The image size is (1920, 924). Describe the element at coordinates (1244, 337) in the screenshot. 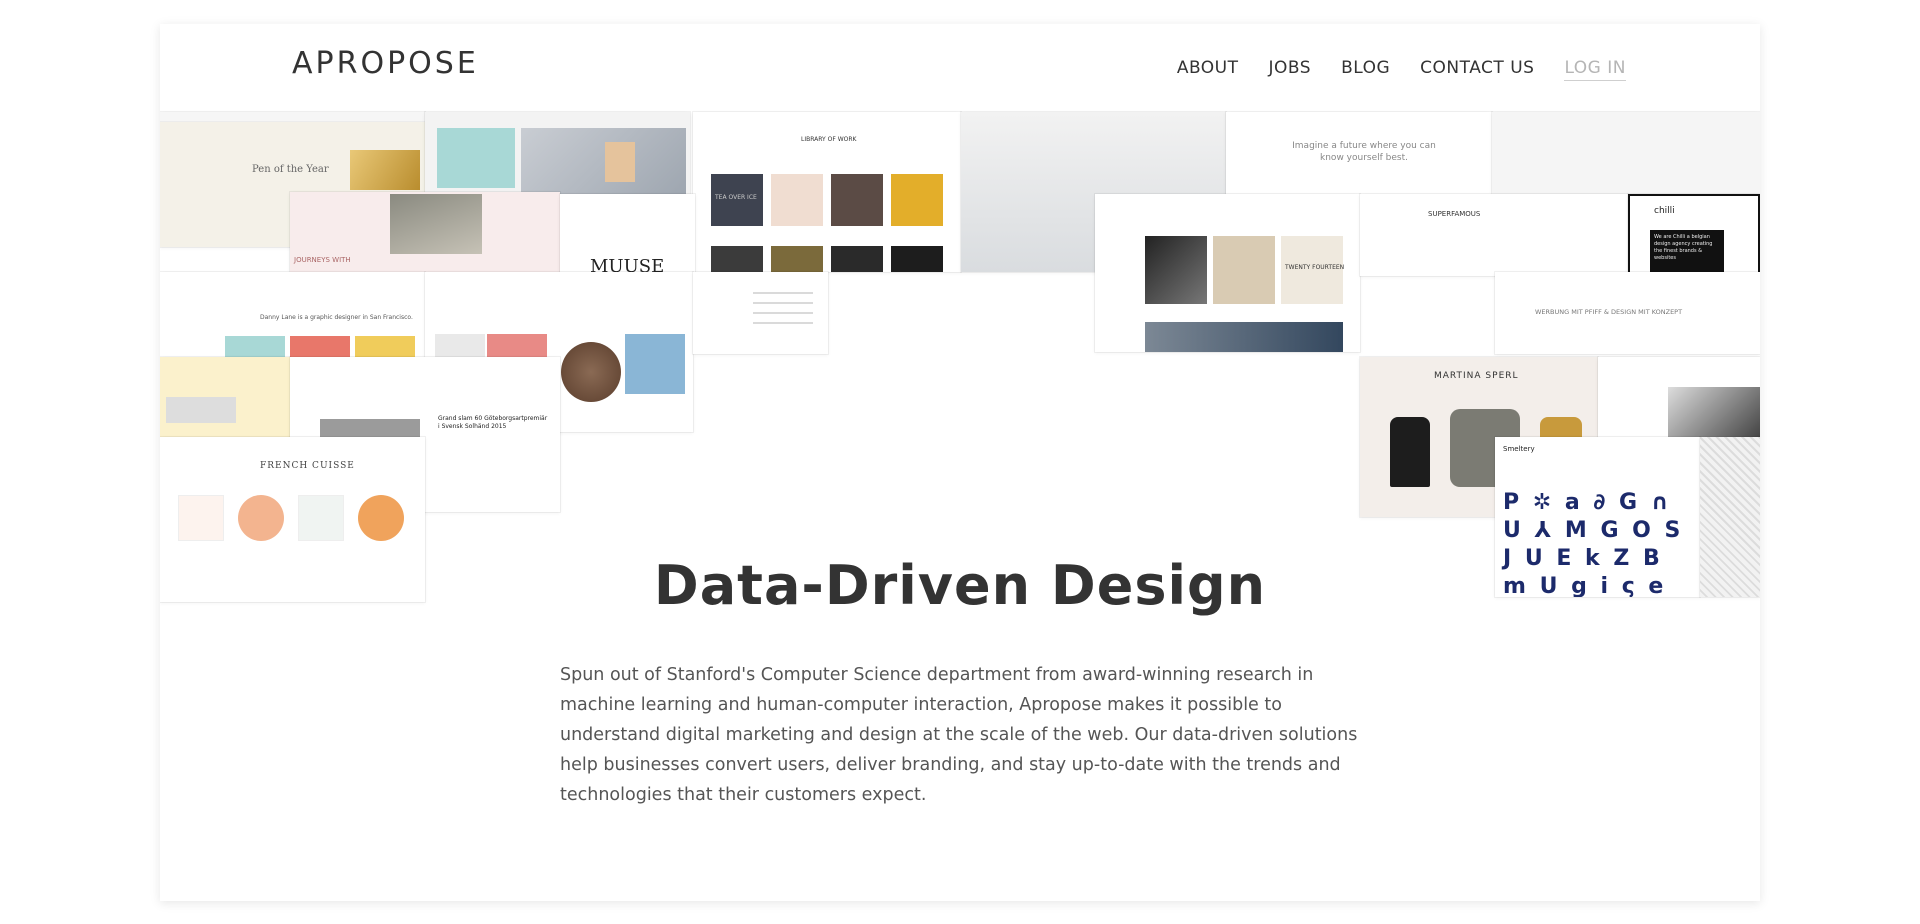

I see `art-bottom` at that location.